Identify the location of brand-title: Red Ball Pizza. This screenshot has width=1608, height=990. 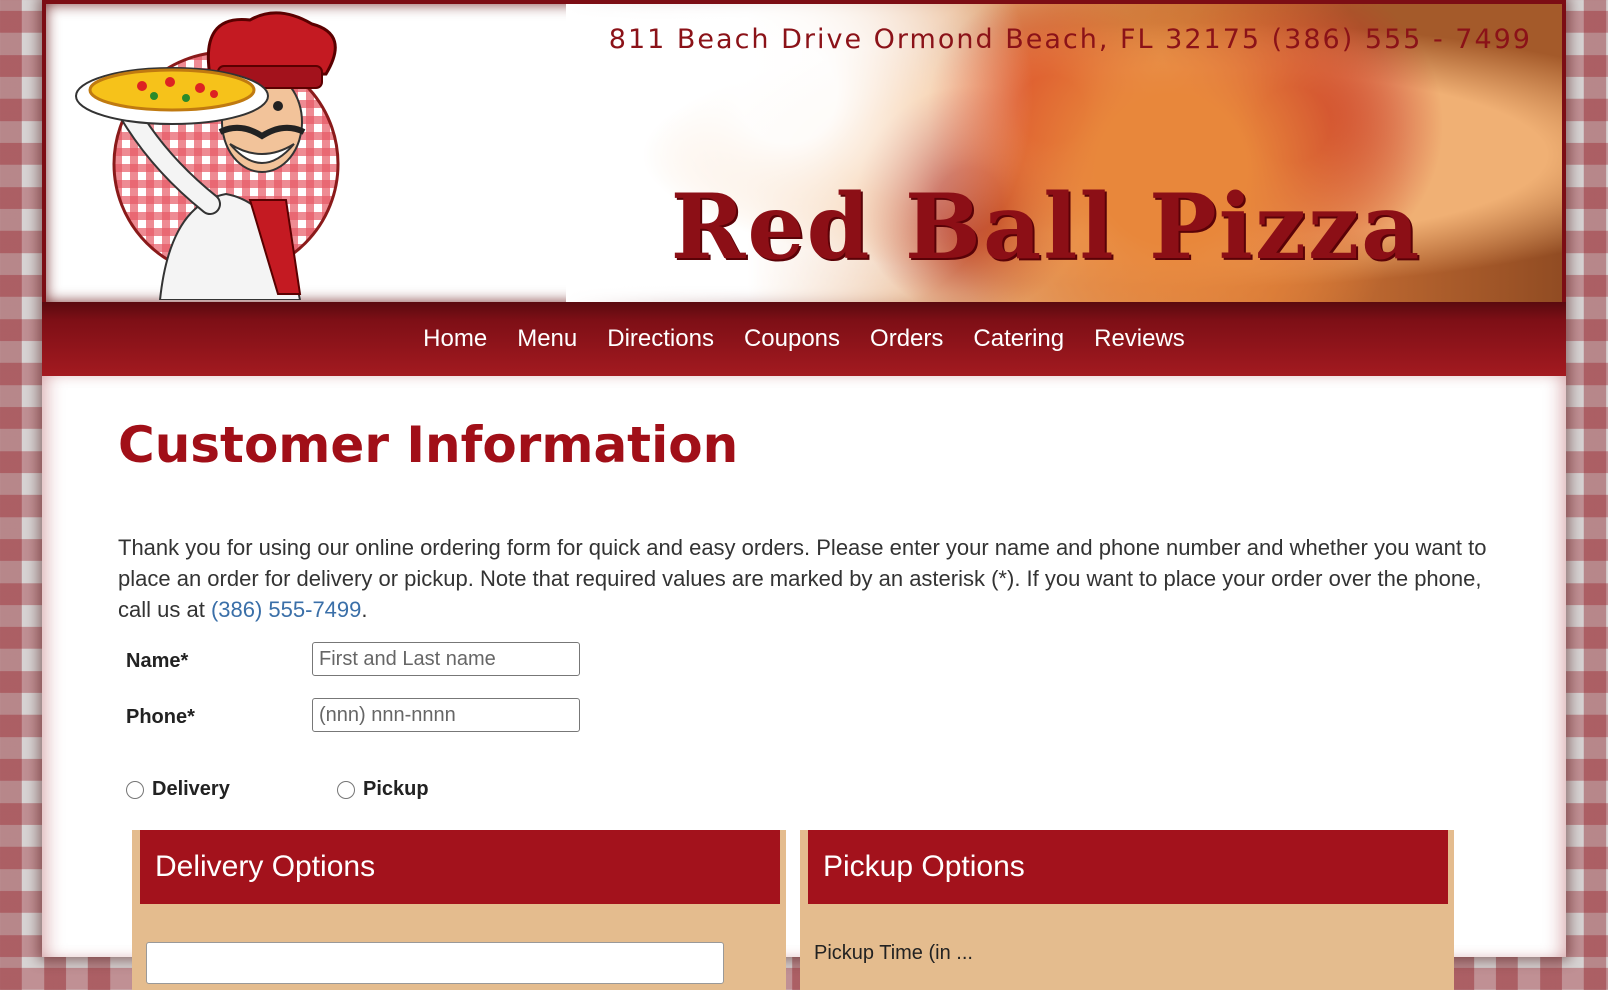
(1046, 227).